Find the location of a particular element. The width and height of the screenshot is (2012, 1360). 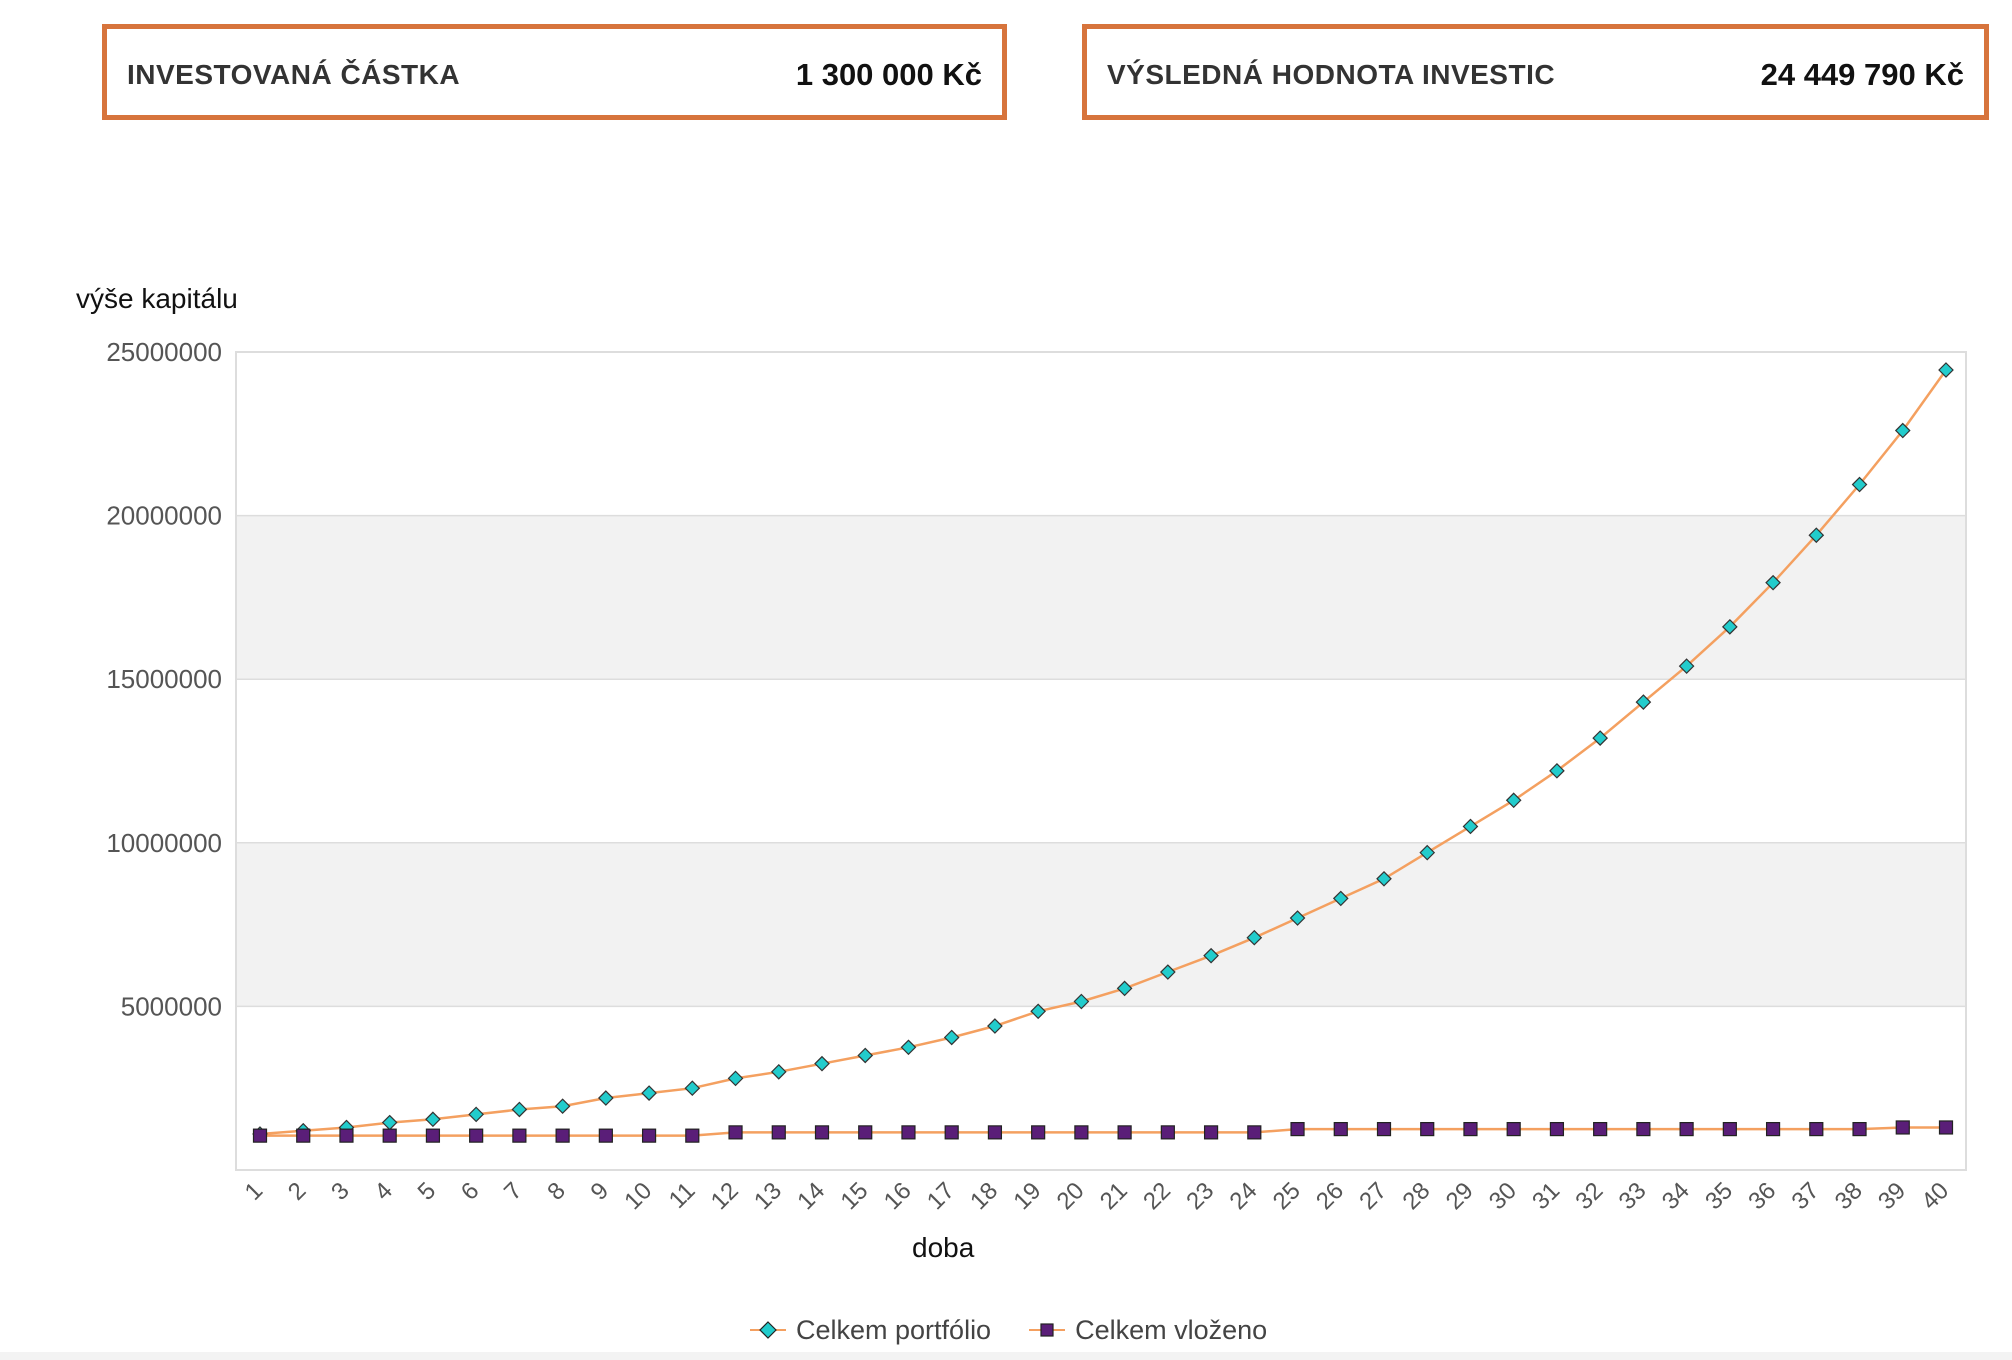

x-tick-label: 10 is located at coordinates (638, 1196).